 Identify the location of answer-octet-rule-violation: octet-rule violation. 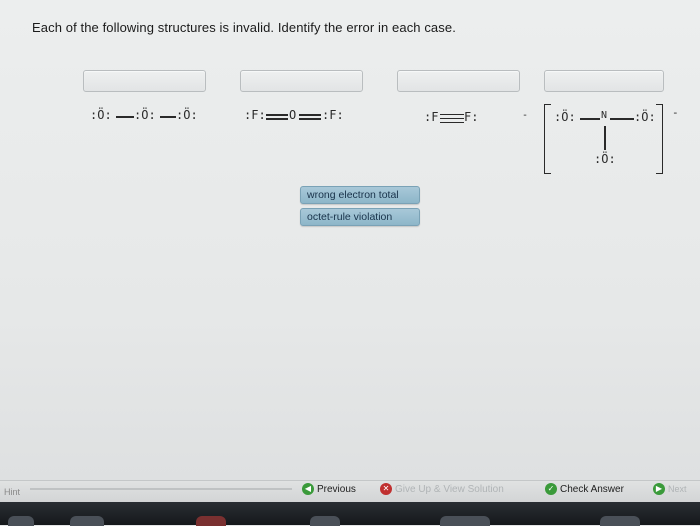
(360, 217).